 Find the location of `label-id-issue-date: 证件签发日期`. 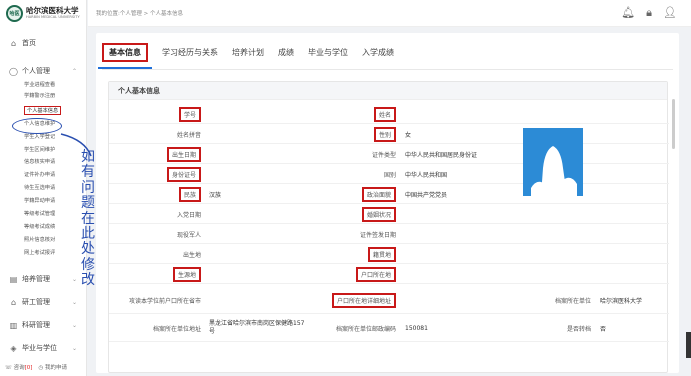

label-id-issue-date: 证件签发日期 is located at coordinates (377, 235).